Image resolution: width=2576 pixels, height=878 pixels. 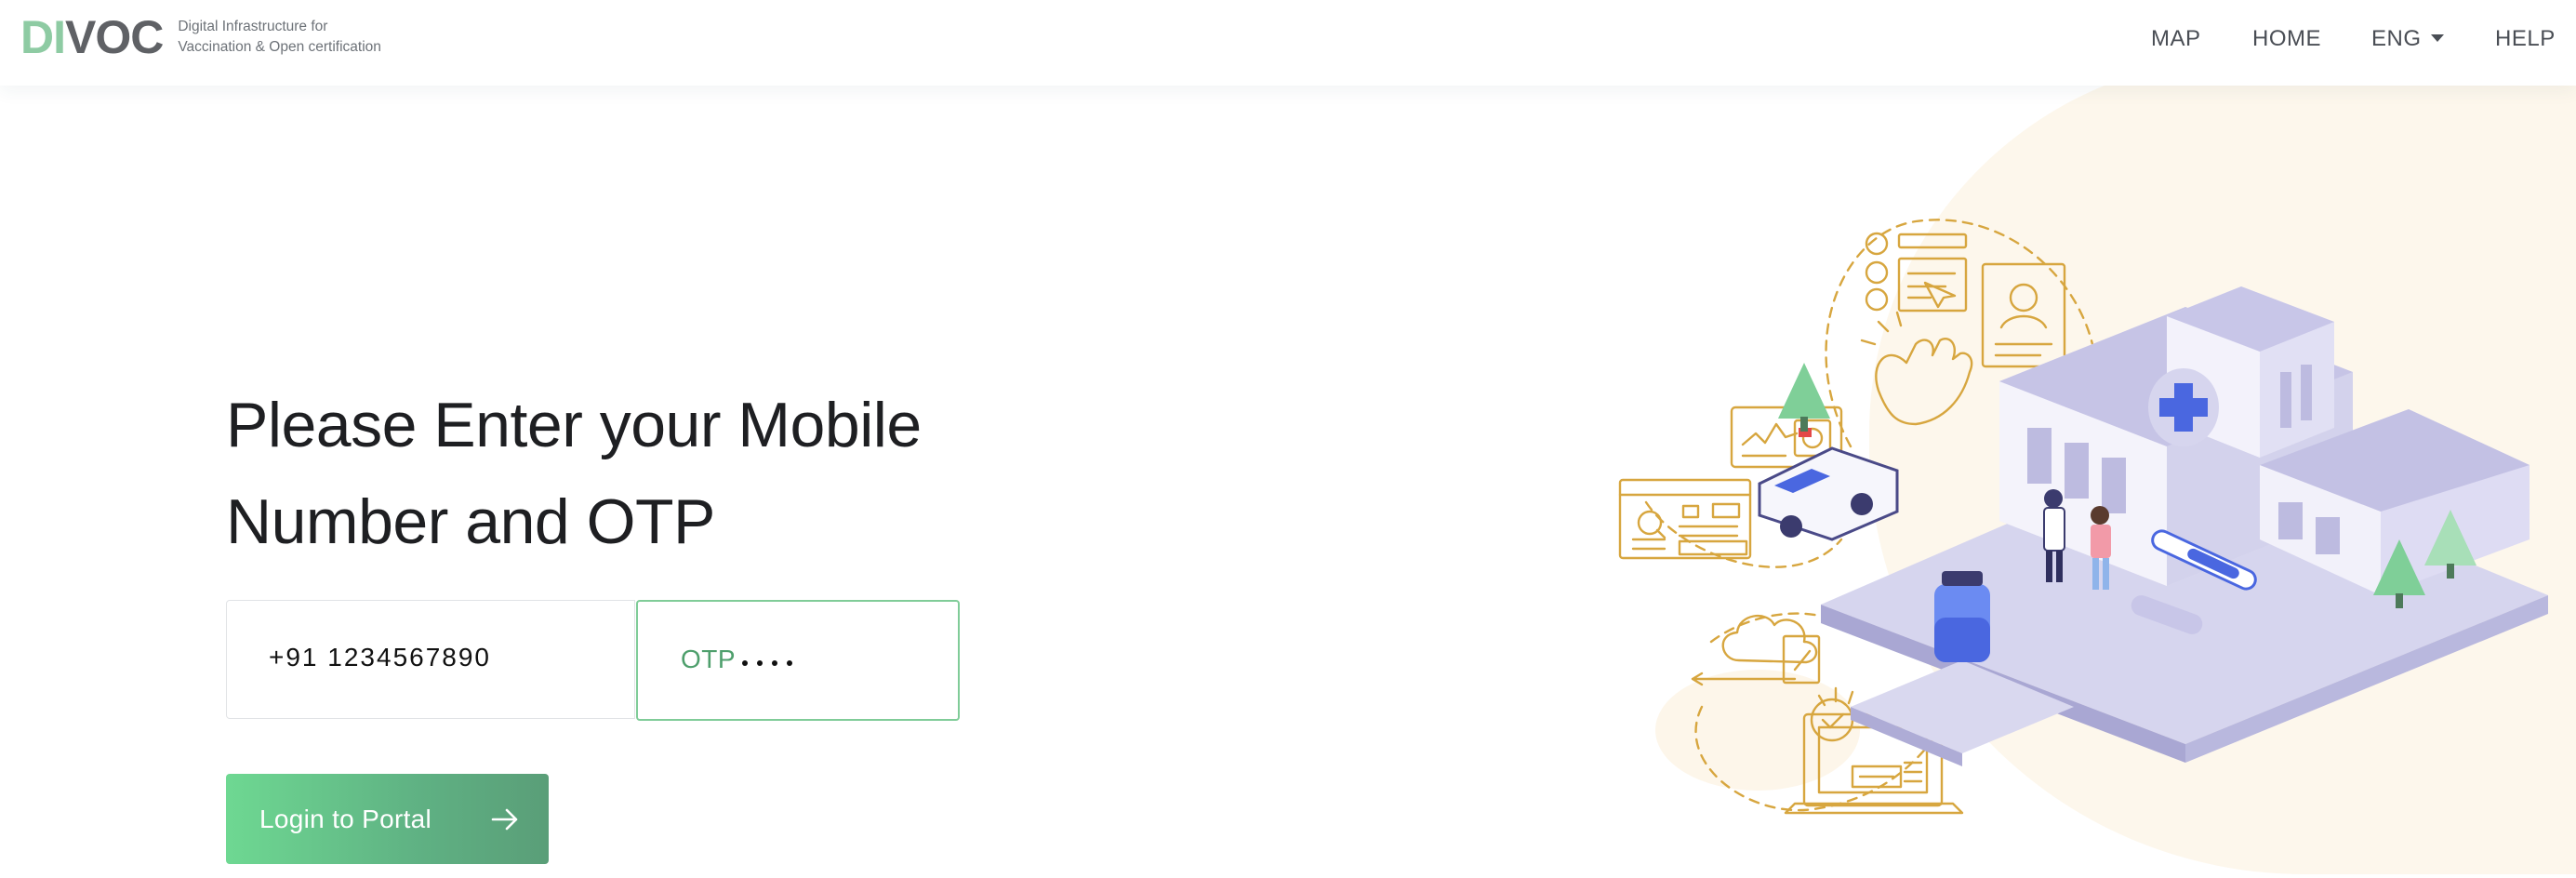 What do you see at coordinates (504, 819) in the screenshot?
I see `arrow-right-icon` at bounding box center [504, 819].